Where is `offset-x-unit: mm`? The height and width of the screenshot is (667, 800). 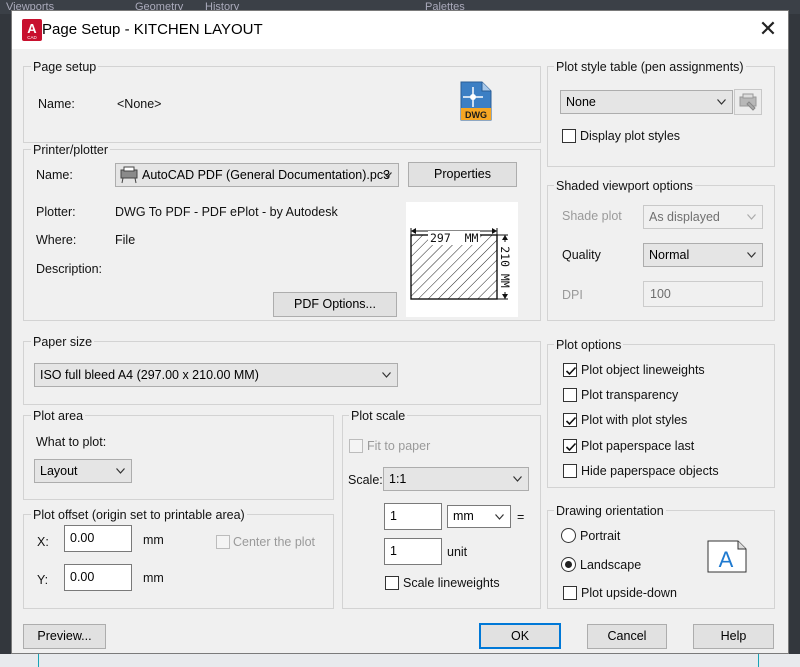
offset-x-unit: mm is located at coordinates (153, 540).